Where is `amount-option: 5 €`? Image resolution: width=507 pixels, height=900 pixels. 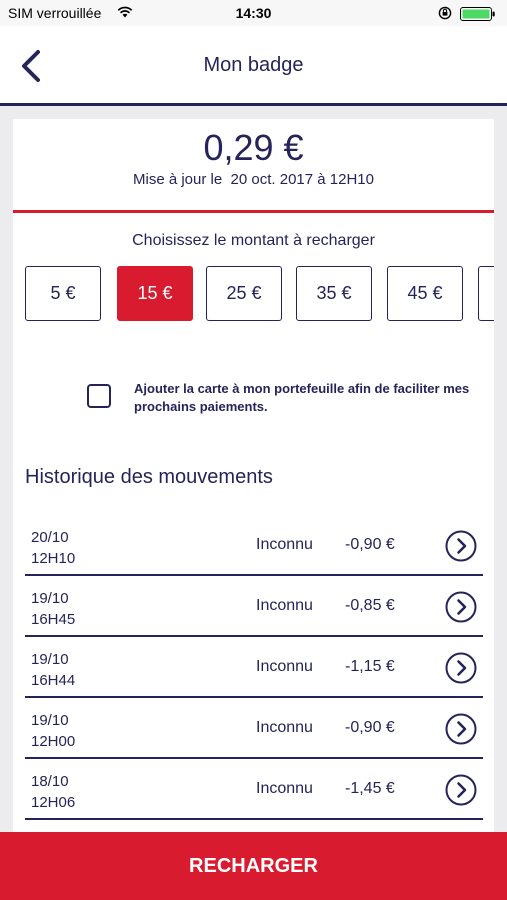 amount-option: 5 € is located at coordinates (63, 293).